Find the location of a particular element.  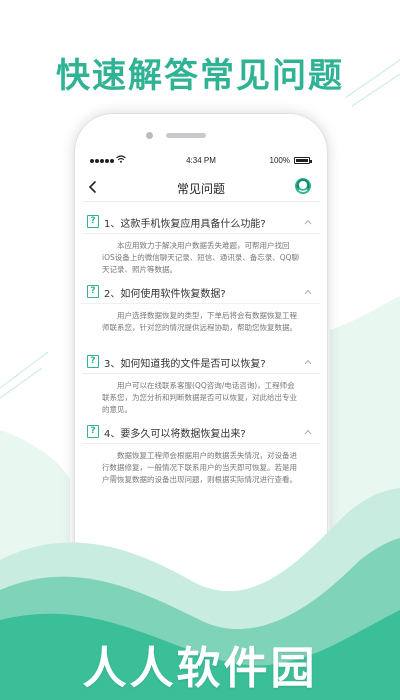

brand-watermark: 人人软件园 is located at coordinates (200, 668).